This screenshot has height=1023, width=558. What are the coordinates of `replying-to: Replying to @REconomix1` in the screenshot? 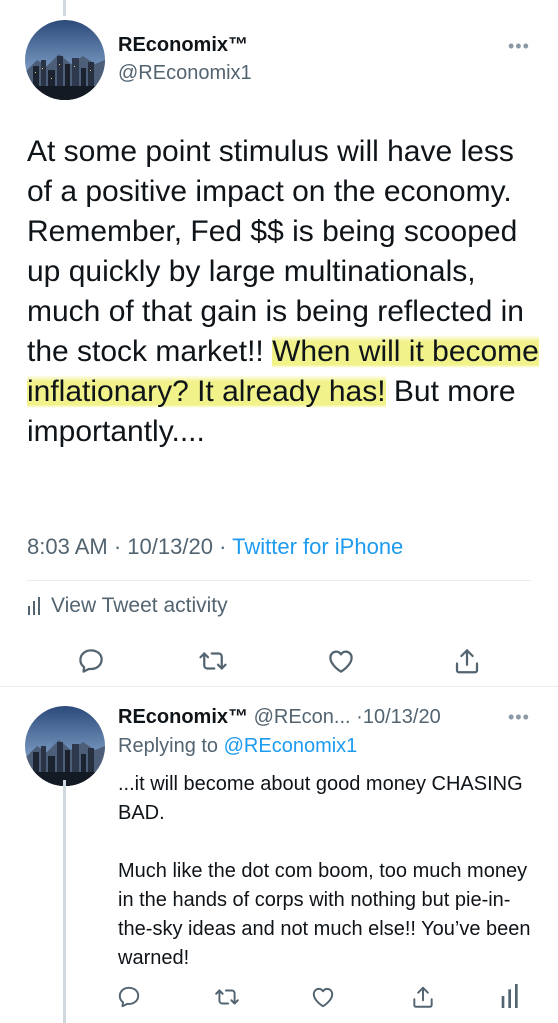 It's located at (237, 746).